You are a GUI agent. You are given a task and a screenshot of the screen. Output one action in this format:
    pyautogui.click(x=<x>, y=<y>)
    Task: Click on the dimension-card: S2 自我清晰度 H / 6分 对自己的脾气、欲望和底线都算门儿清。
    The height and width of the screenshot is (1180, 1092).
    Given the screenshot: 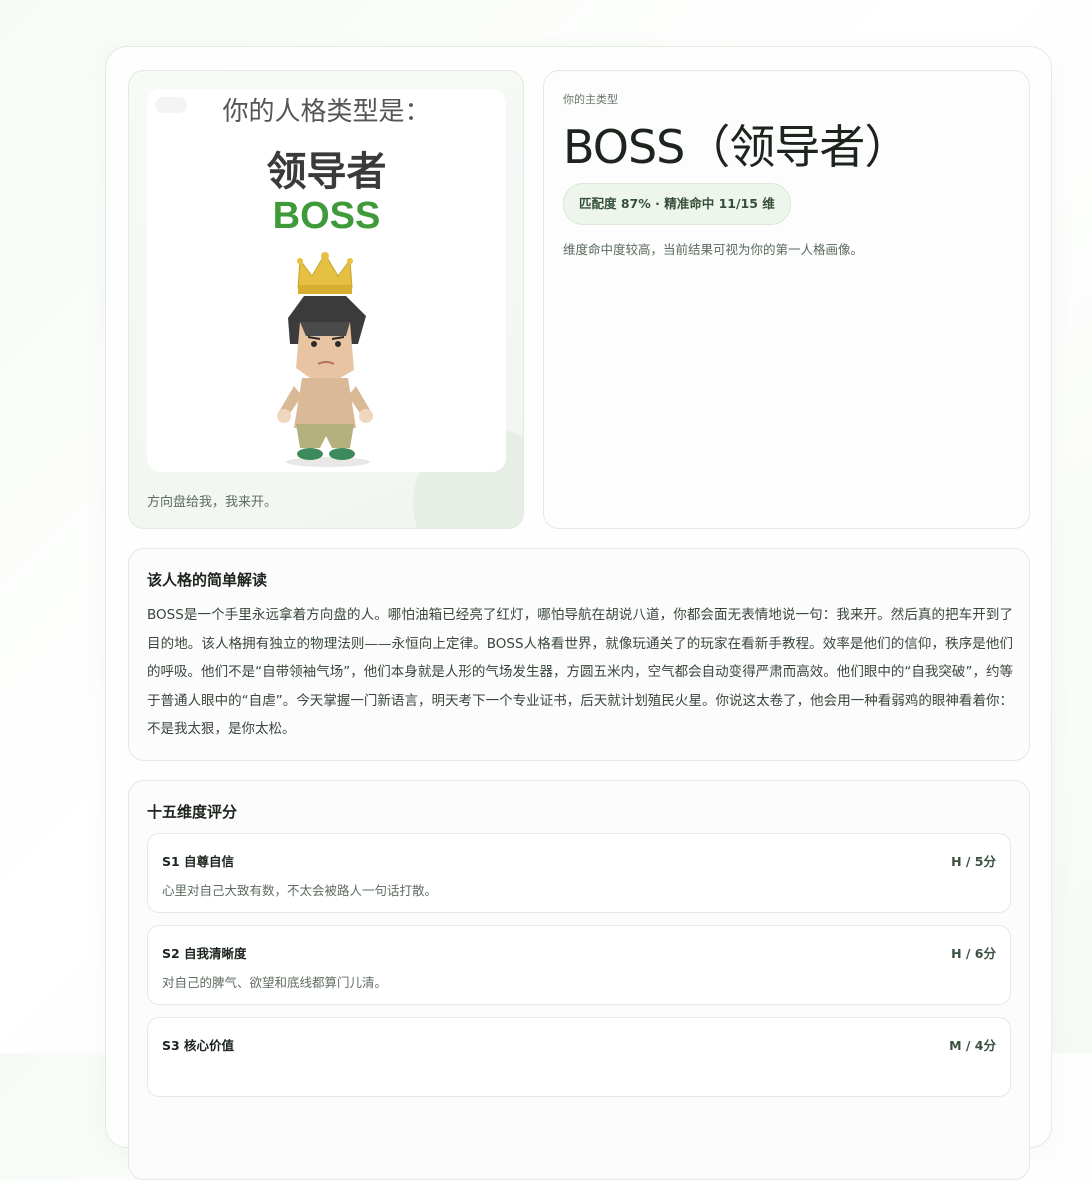 What is the action you would take?
    pyautogui.click(x=579, y=965)
    